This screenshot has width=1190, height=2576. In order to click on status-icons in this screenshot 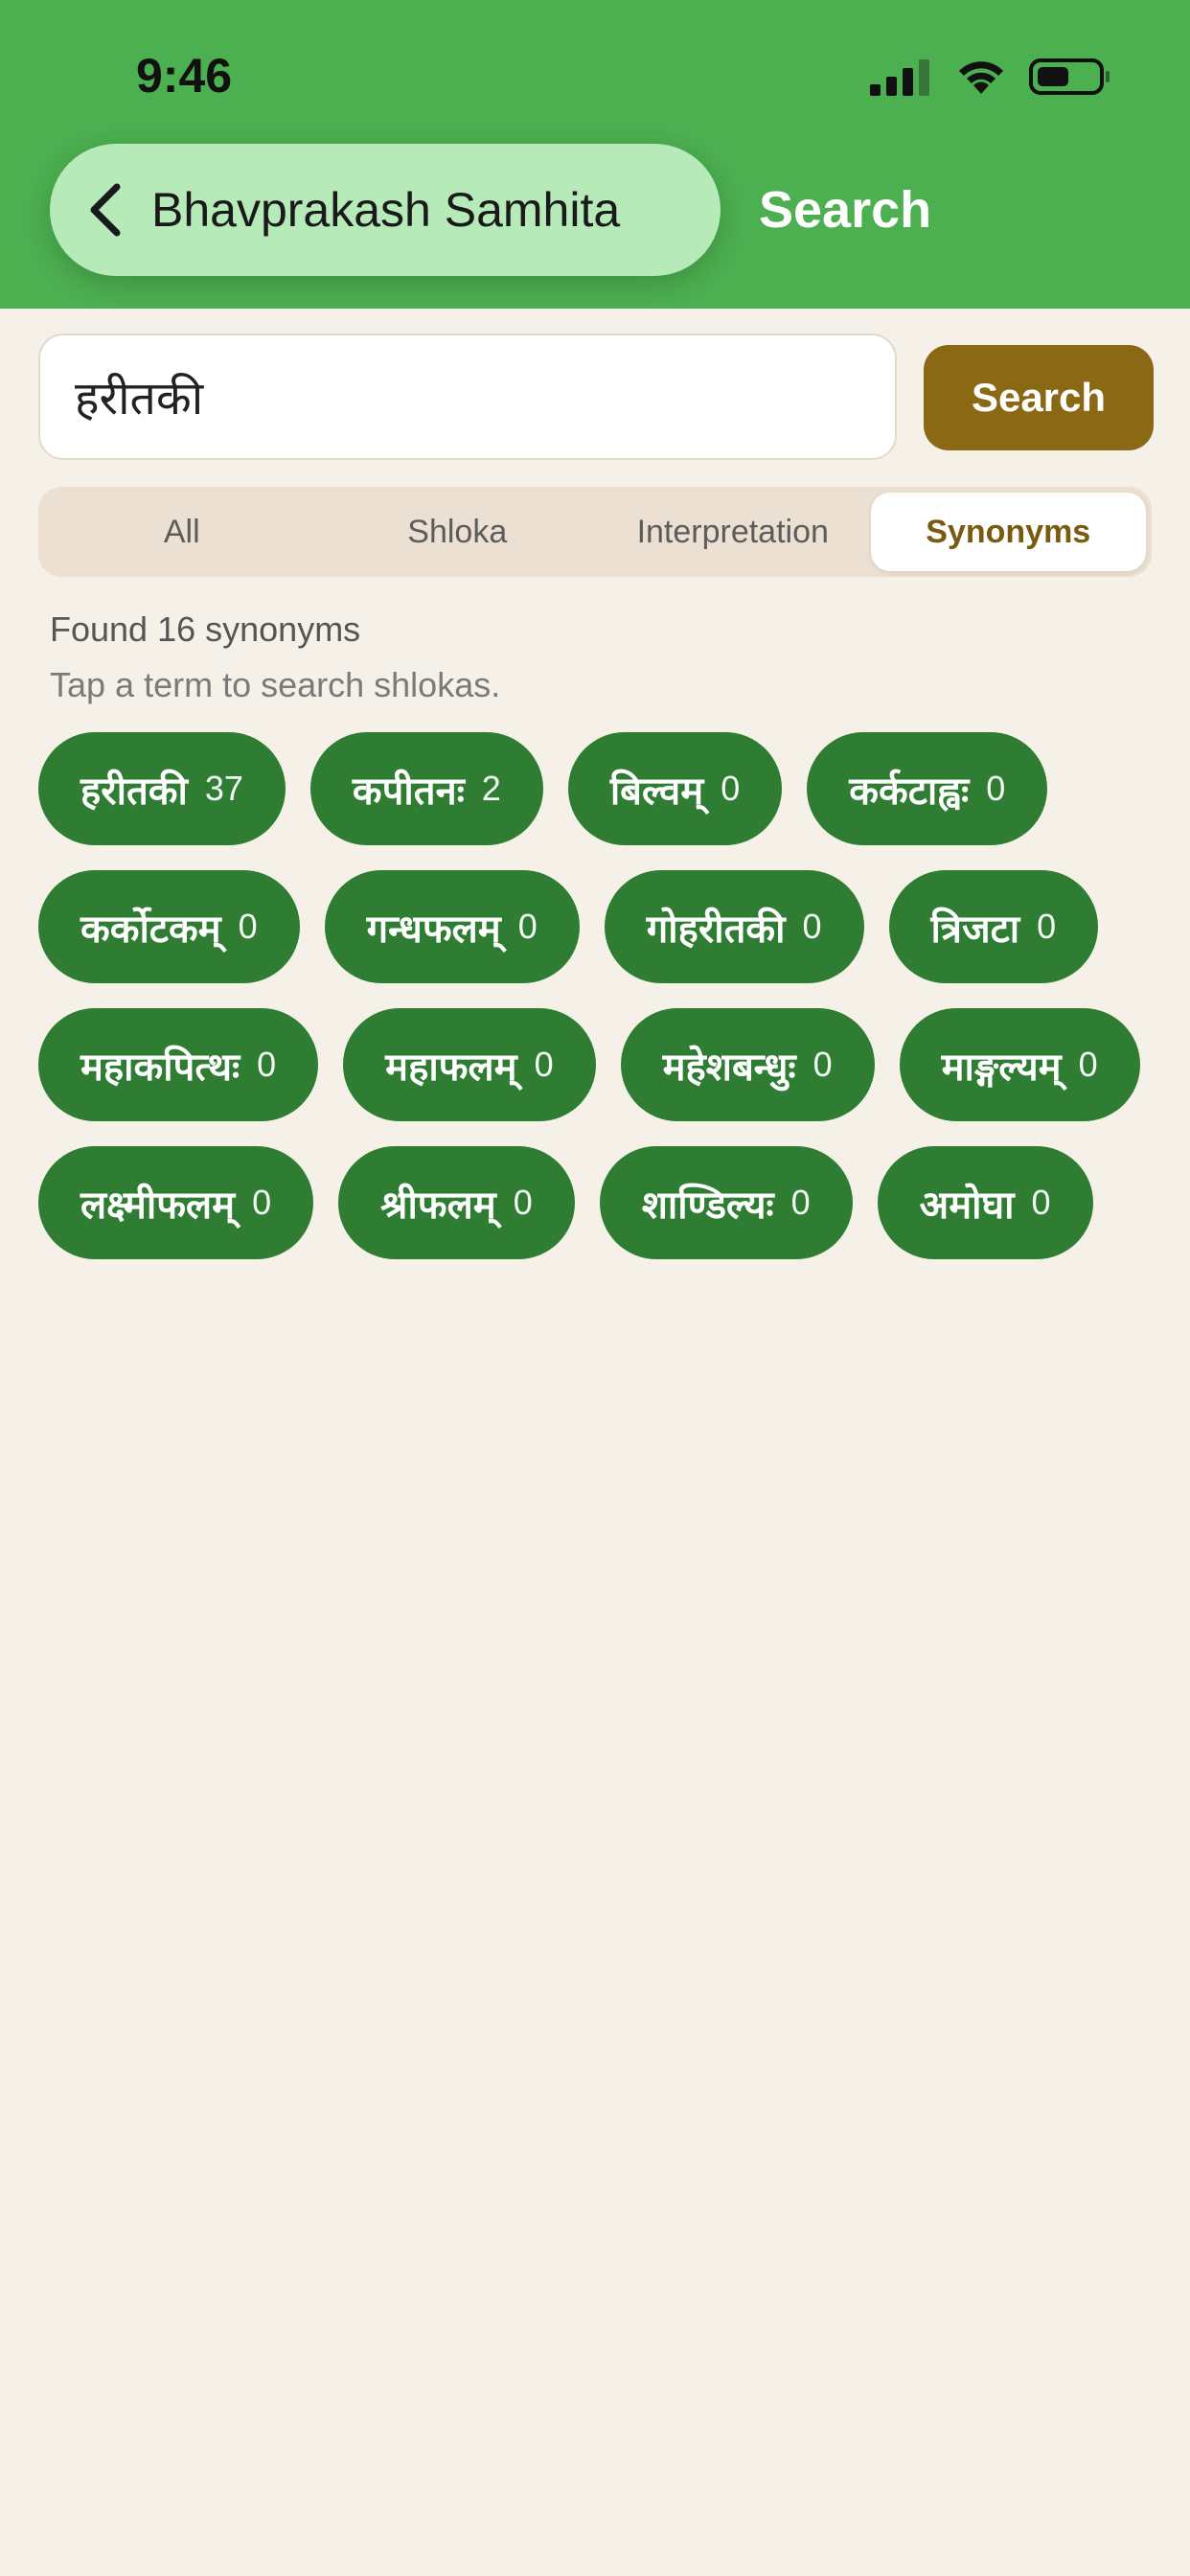, I will do `click(990, 77)`.